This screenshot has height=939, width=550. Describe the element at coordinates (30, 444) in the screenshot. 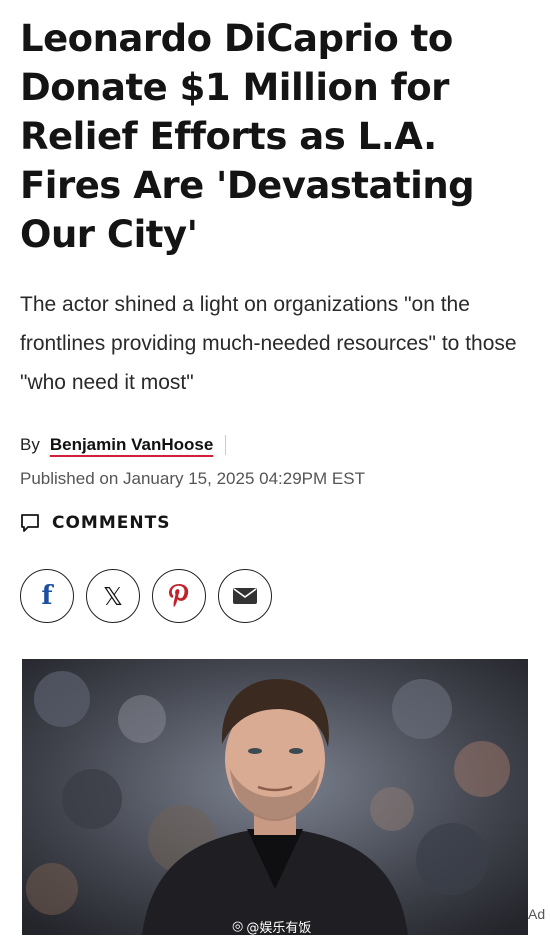

I see `byline-prefix: By` at that location.